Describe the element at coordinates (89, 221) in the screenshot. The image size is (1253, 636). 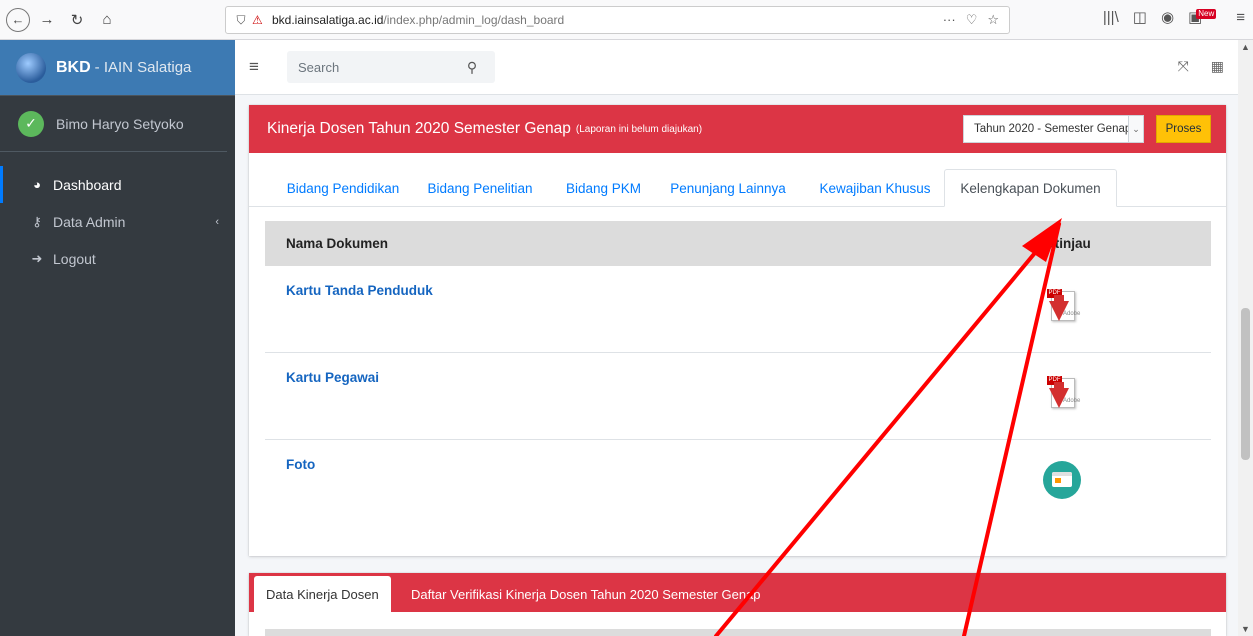
I see `sidebar-item-label: Data Admin` at that location.